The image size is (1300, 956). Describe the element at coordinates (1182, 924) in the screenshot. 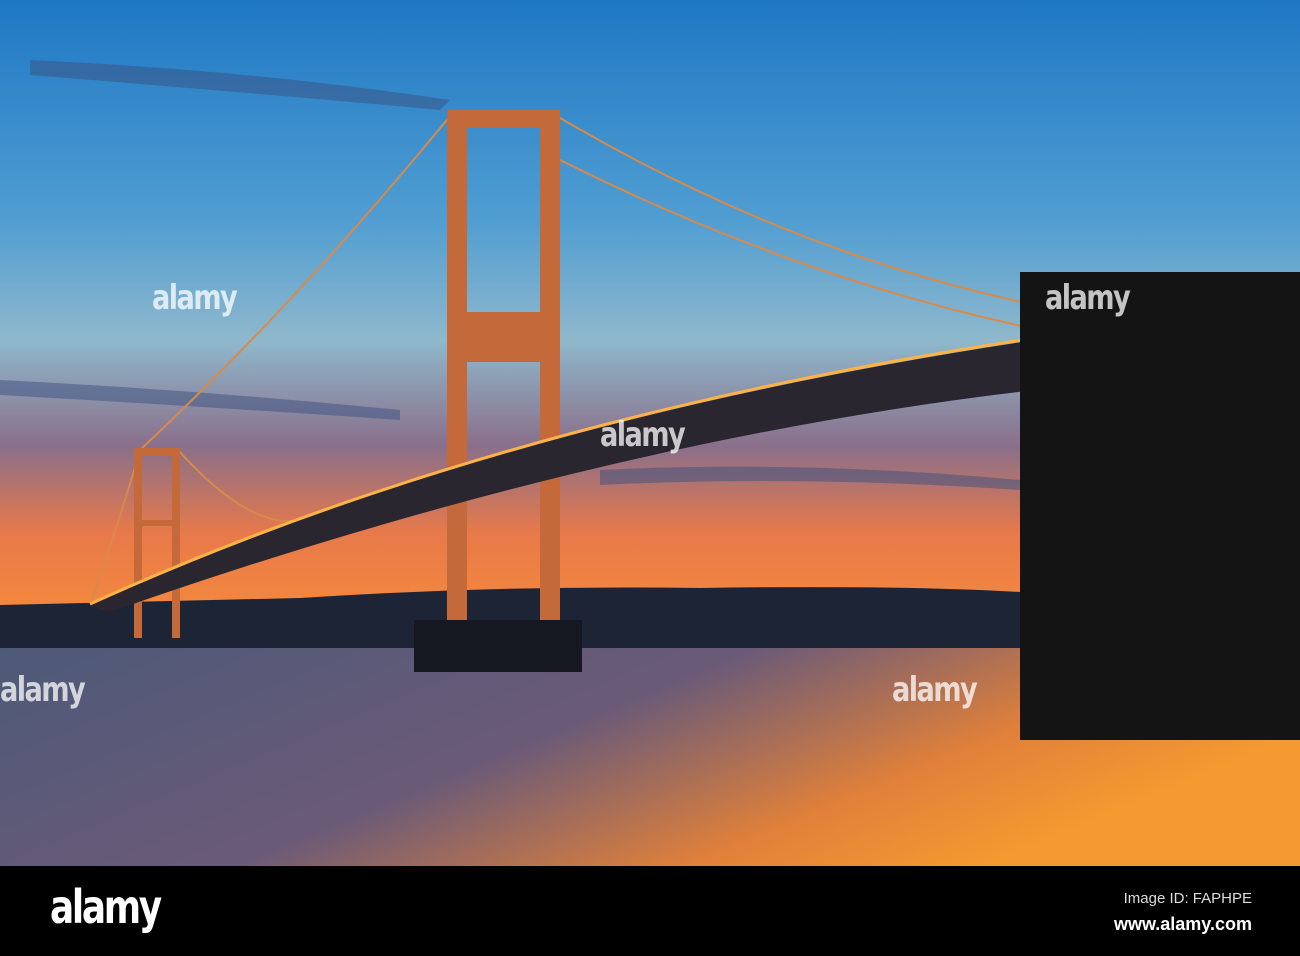

I see `site-url: www.alamy.com` at that location.